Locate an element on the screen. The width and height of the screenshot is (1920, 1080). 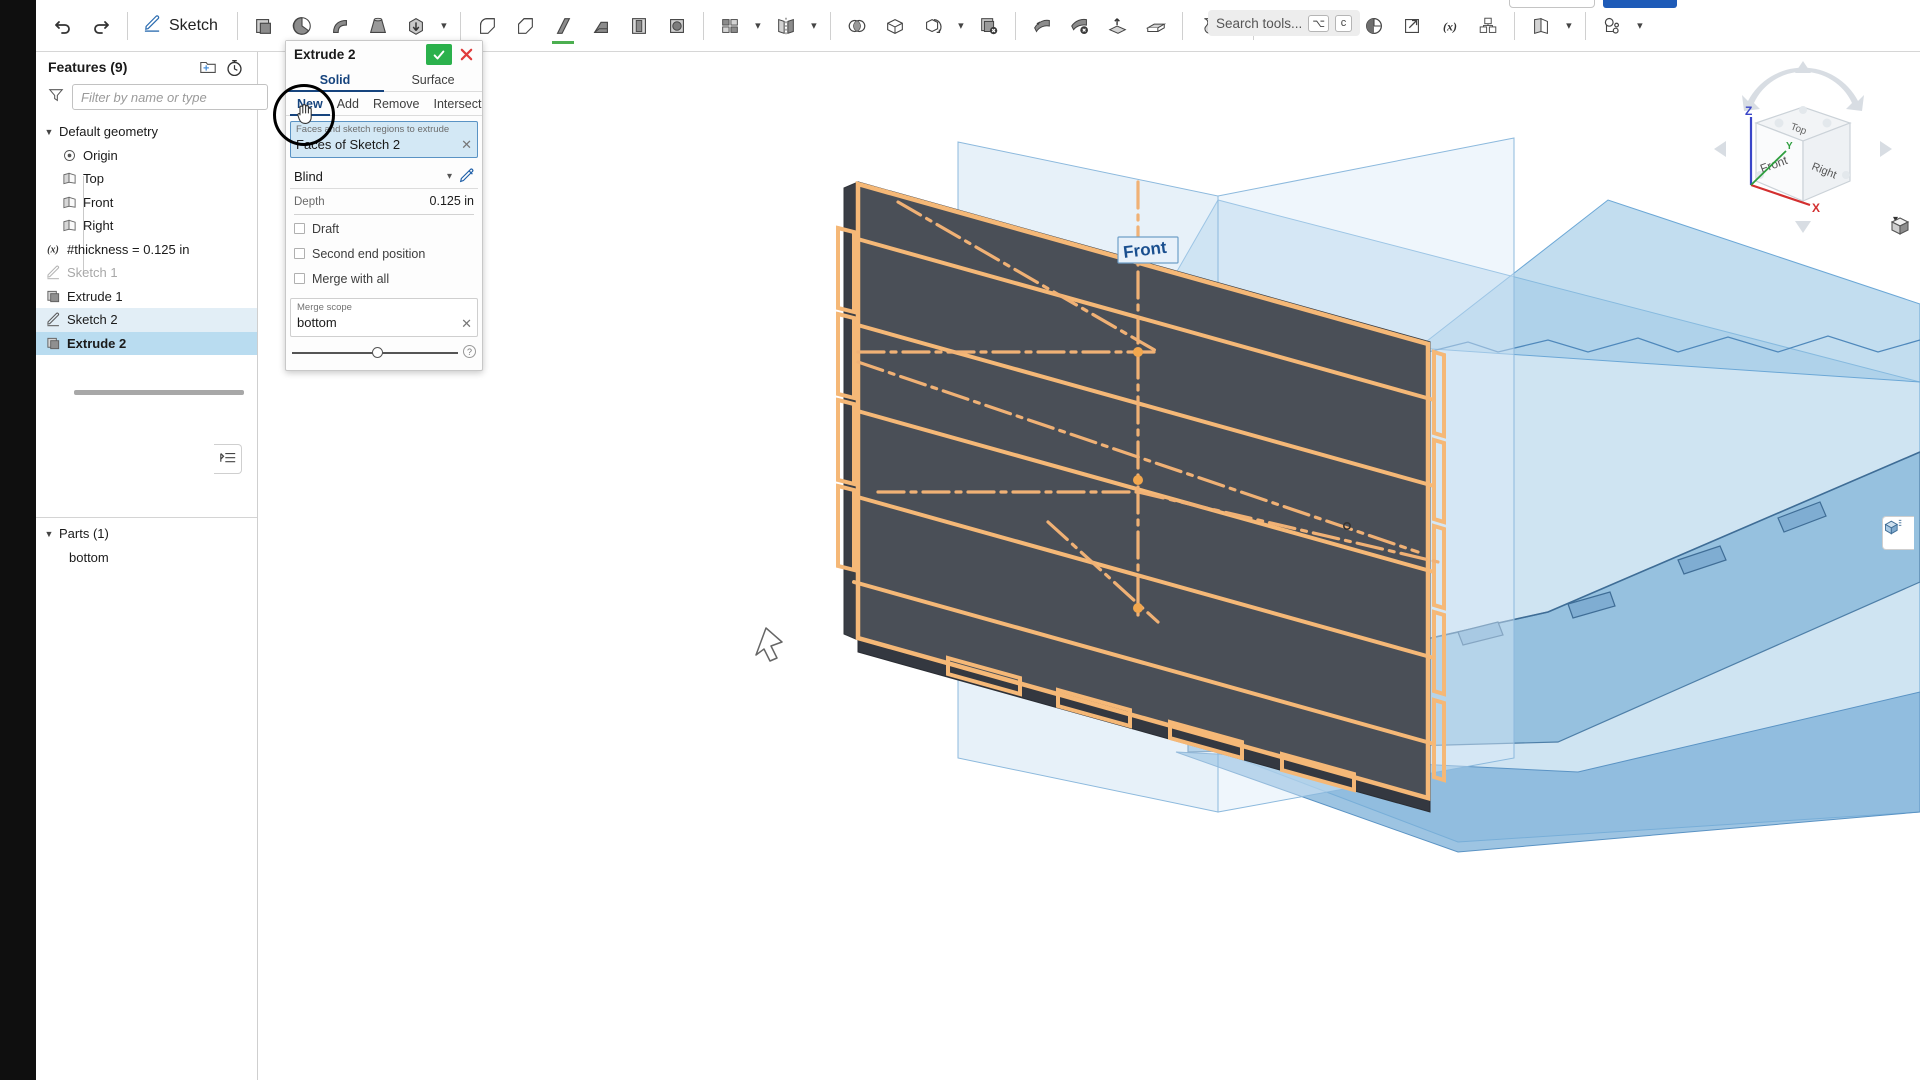
cube-faces: Top Front Right is located at coordinates (1803, 154).